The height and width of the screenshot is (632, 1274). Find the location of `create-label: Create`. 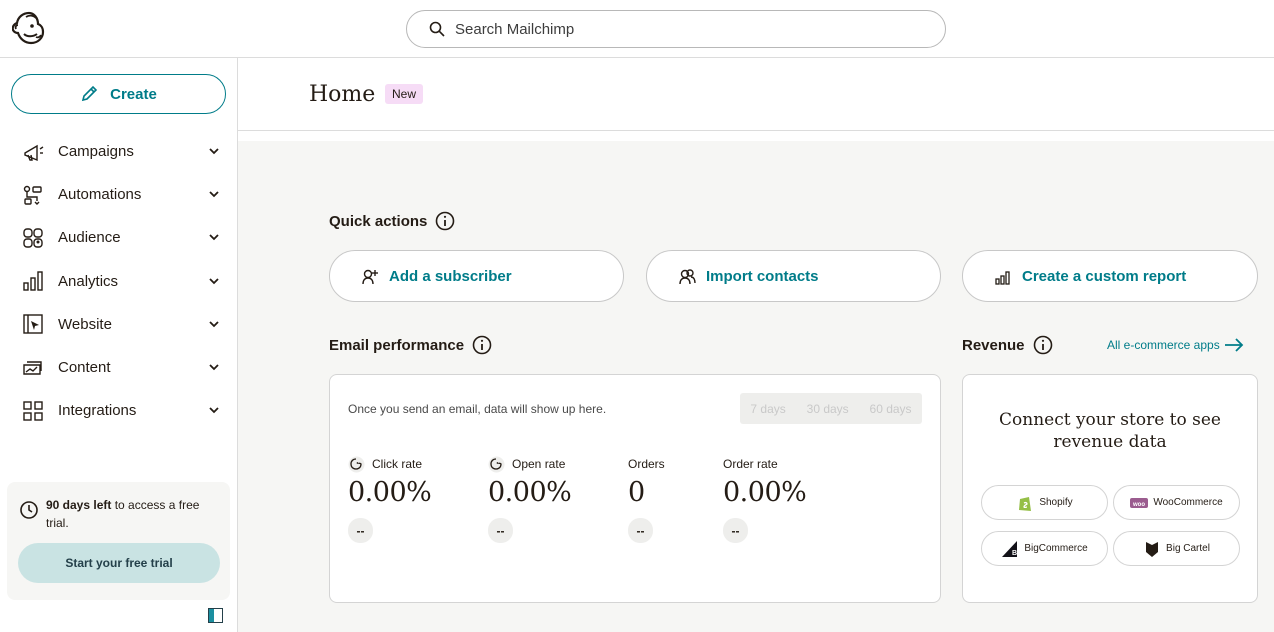

create-label: Create is located at coordinates (133, 94).